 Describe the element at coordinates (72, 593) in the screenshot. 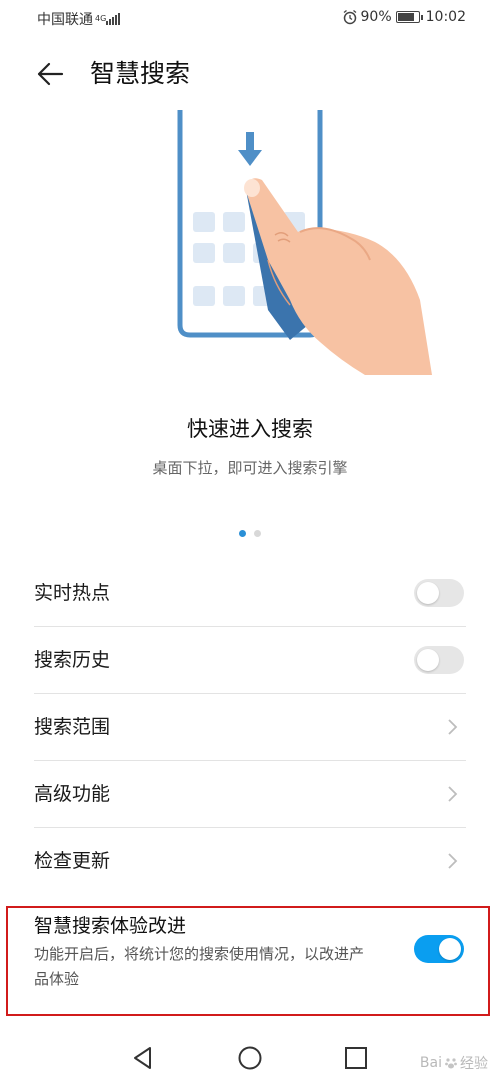

I see `setting-label: 实时热点` at that location.